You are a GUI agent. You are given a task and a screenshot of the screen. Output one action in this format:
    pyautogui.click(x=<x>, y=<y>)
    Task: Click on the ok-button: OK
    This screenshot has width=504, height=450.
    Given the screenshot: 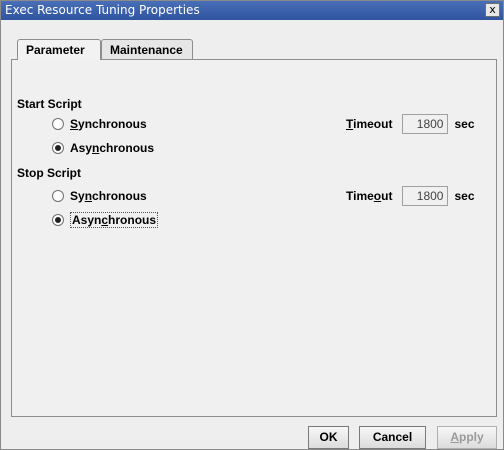 What is the action you would take?
    pyautogui.click(x=328, y=437)
    